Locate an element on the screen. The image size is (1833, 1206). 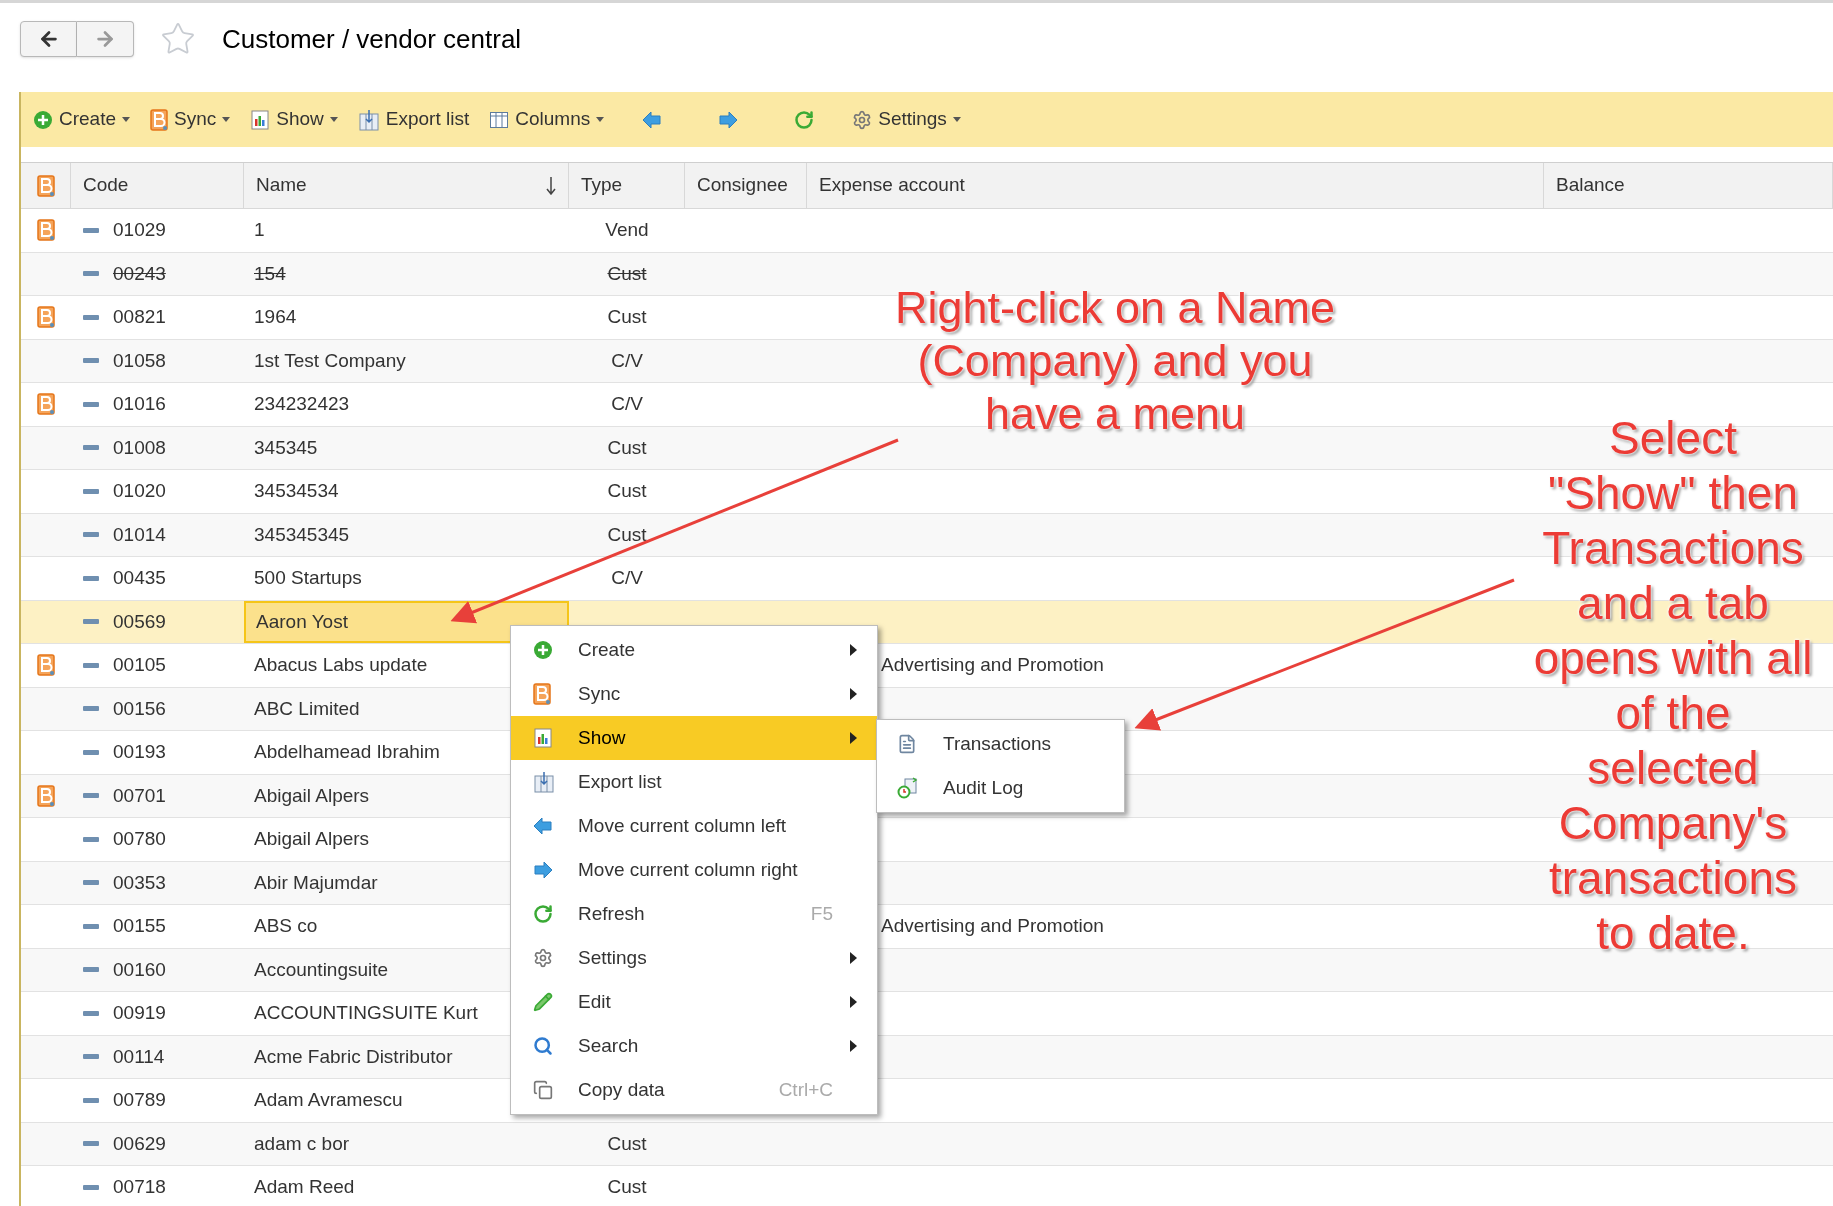
name-cell: 345345 is located at coordinates (406, 447).